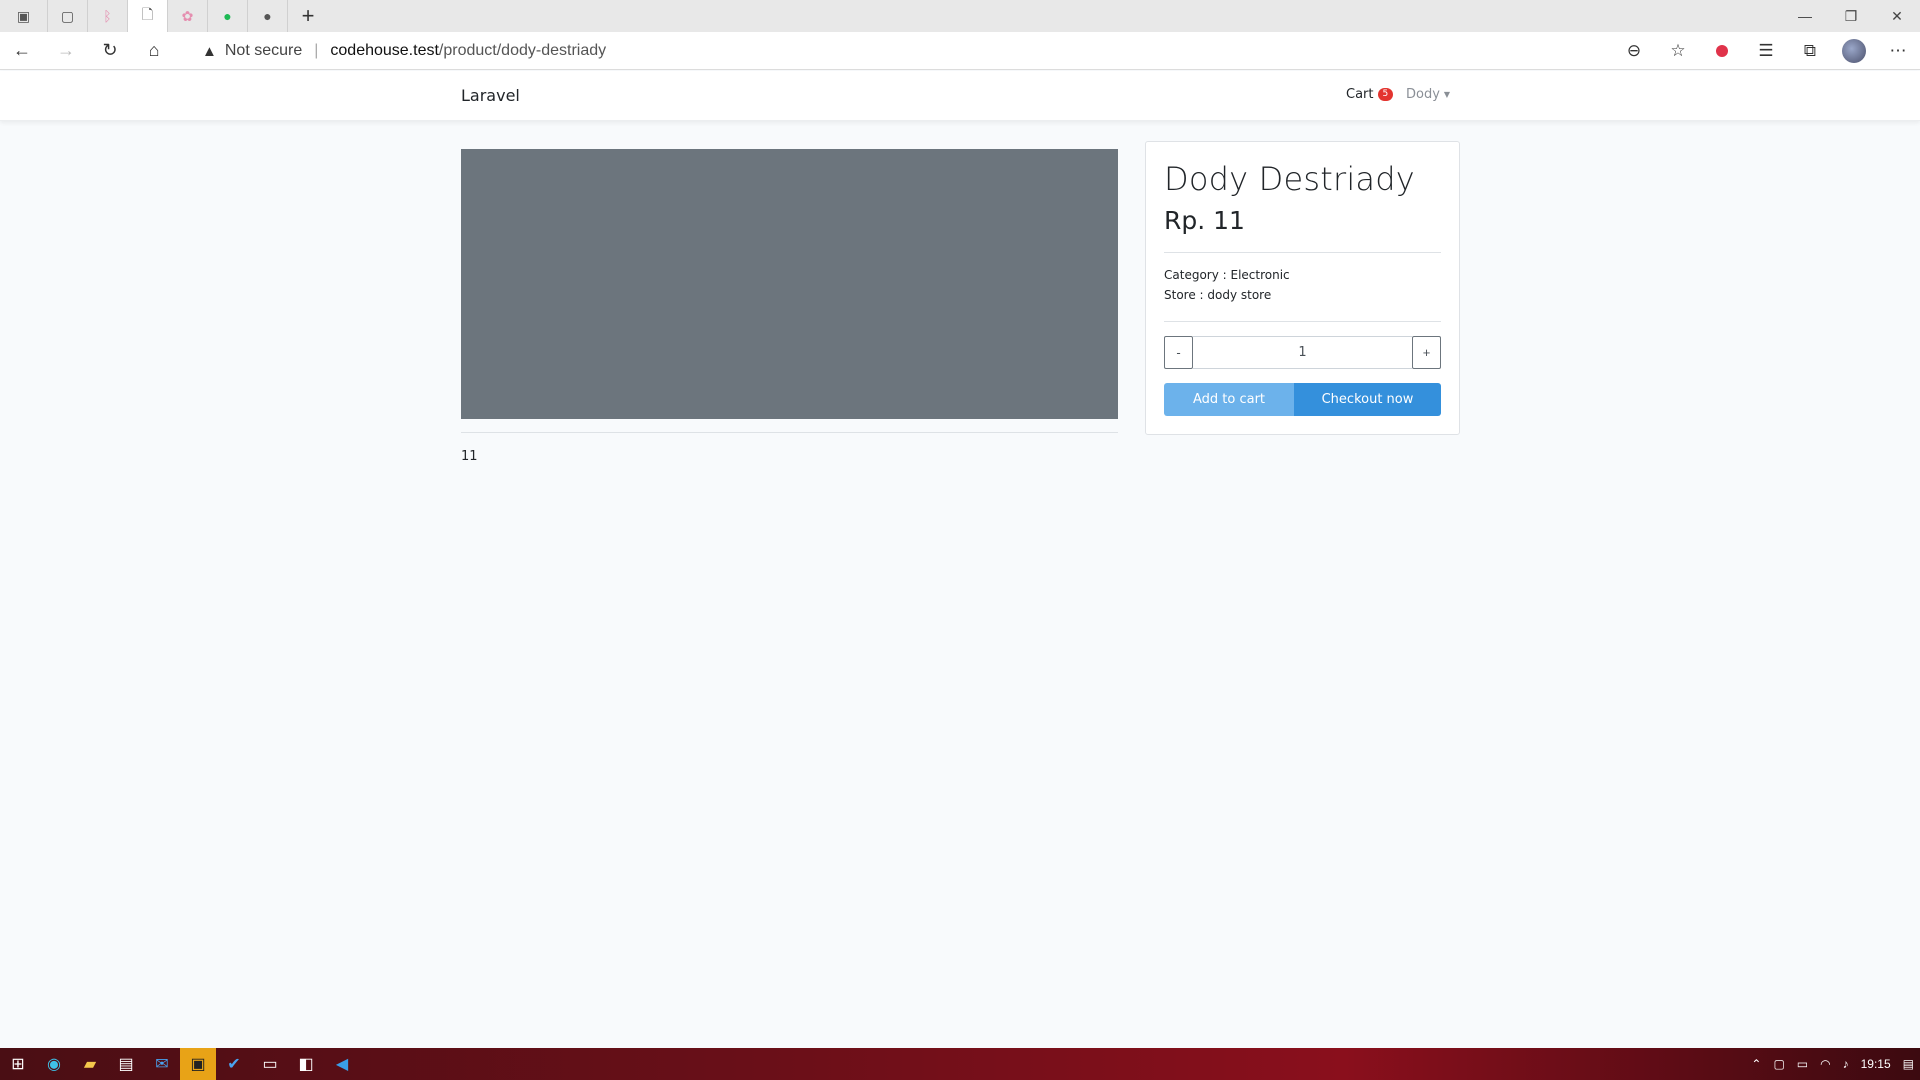  I want to click on warning-icon: ▲, so click(209, 51).